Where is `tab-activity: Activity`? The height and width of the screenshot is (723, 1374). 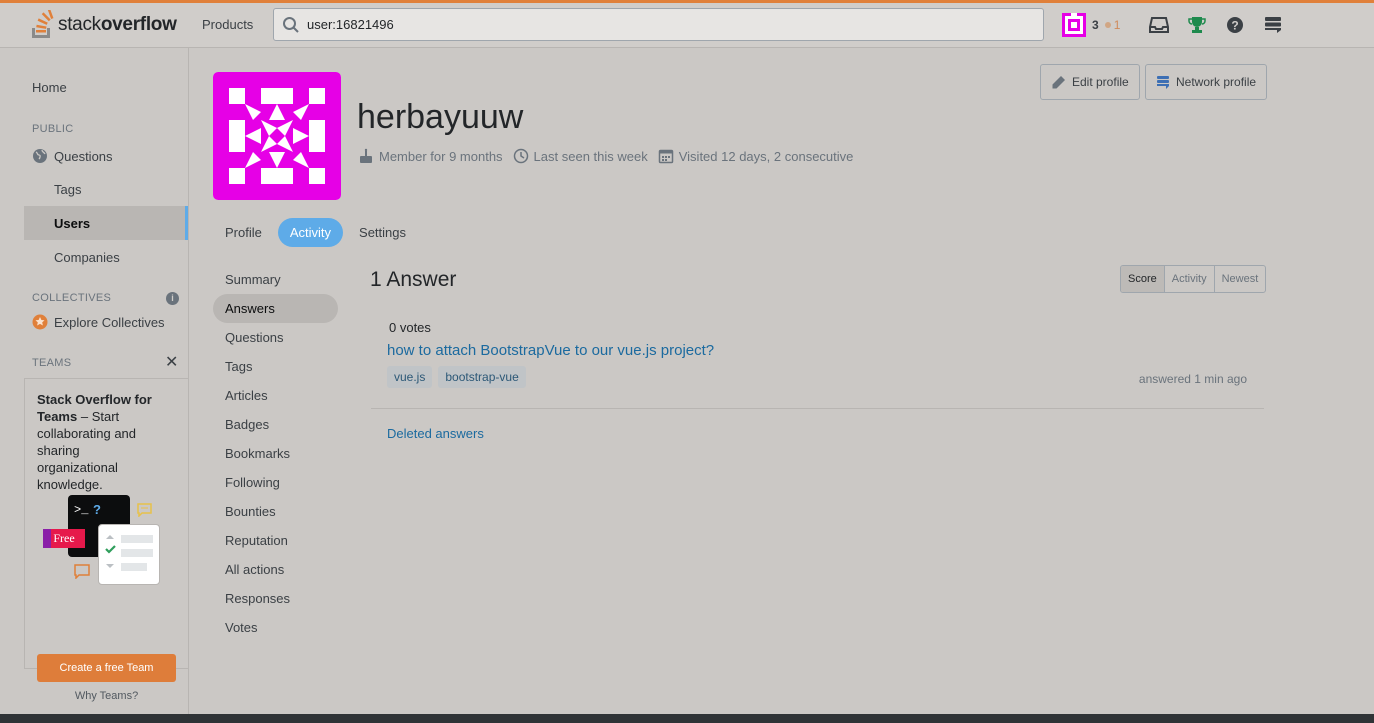
tab-activity: Activity is located at coordinates (310, 232).